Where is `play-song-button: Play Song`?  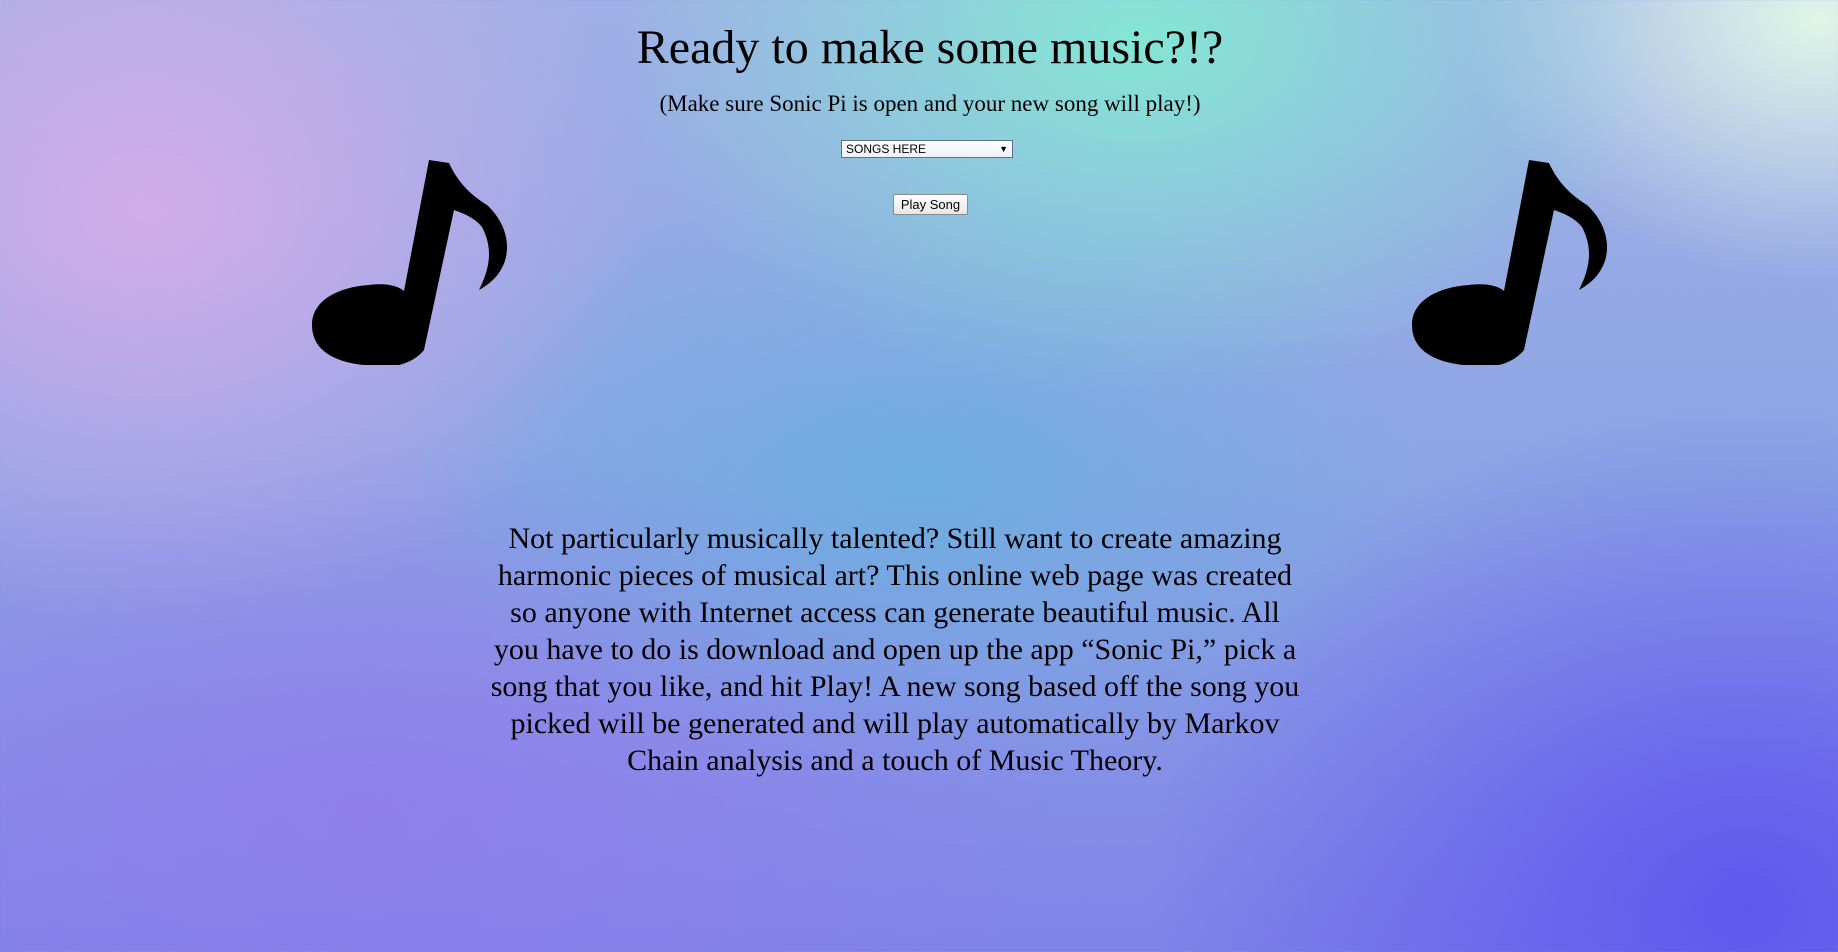
play-song-button: Play Song is located at coordinates (930, 204).